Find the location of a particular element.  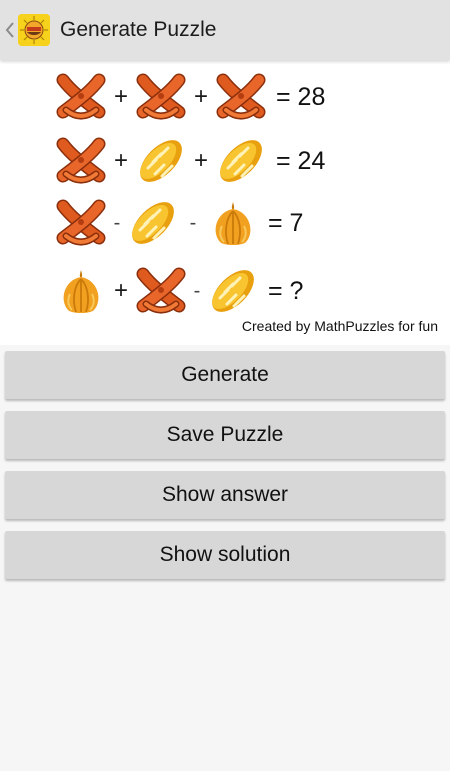

puzzle-row-4: + - = ? is located at coordinates (178, 291).